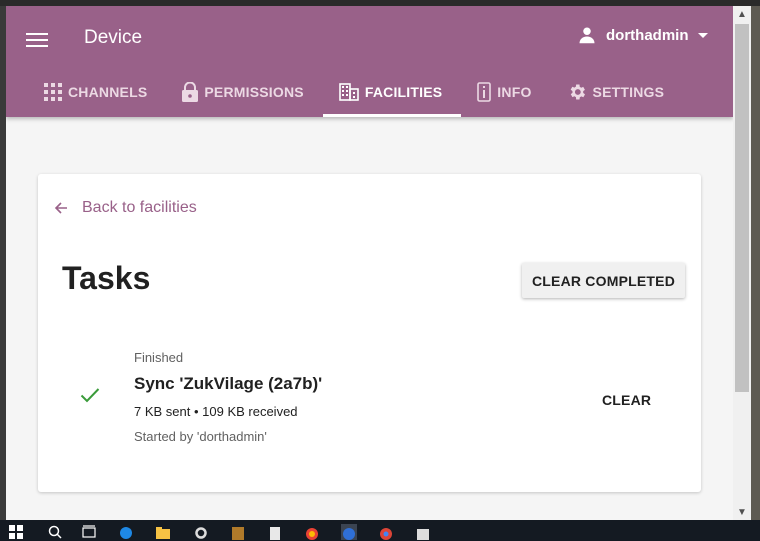  I want to click on task-status: Finished, so click(159, 357).